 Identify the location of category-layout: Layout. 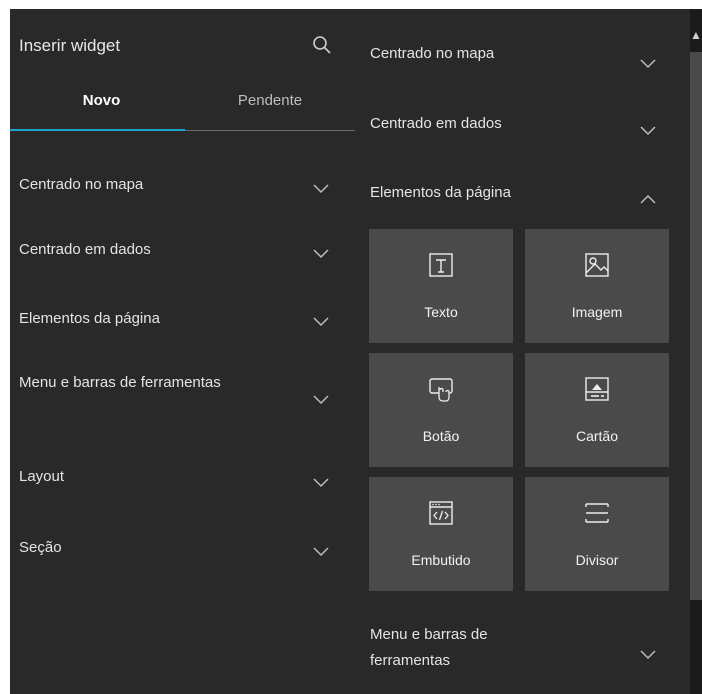
(179, 477).